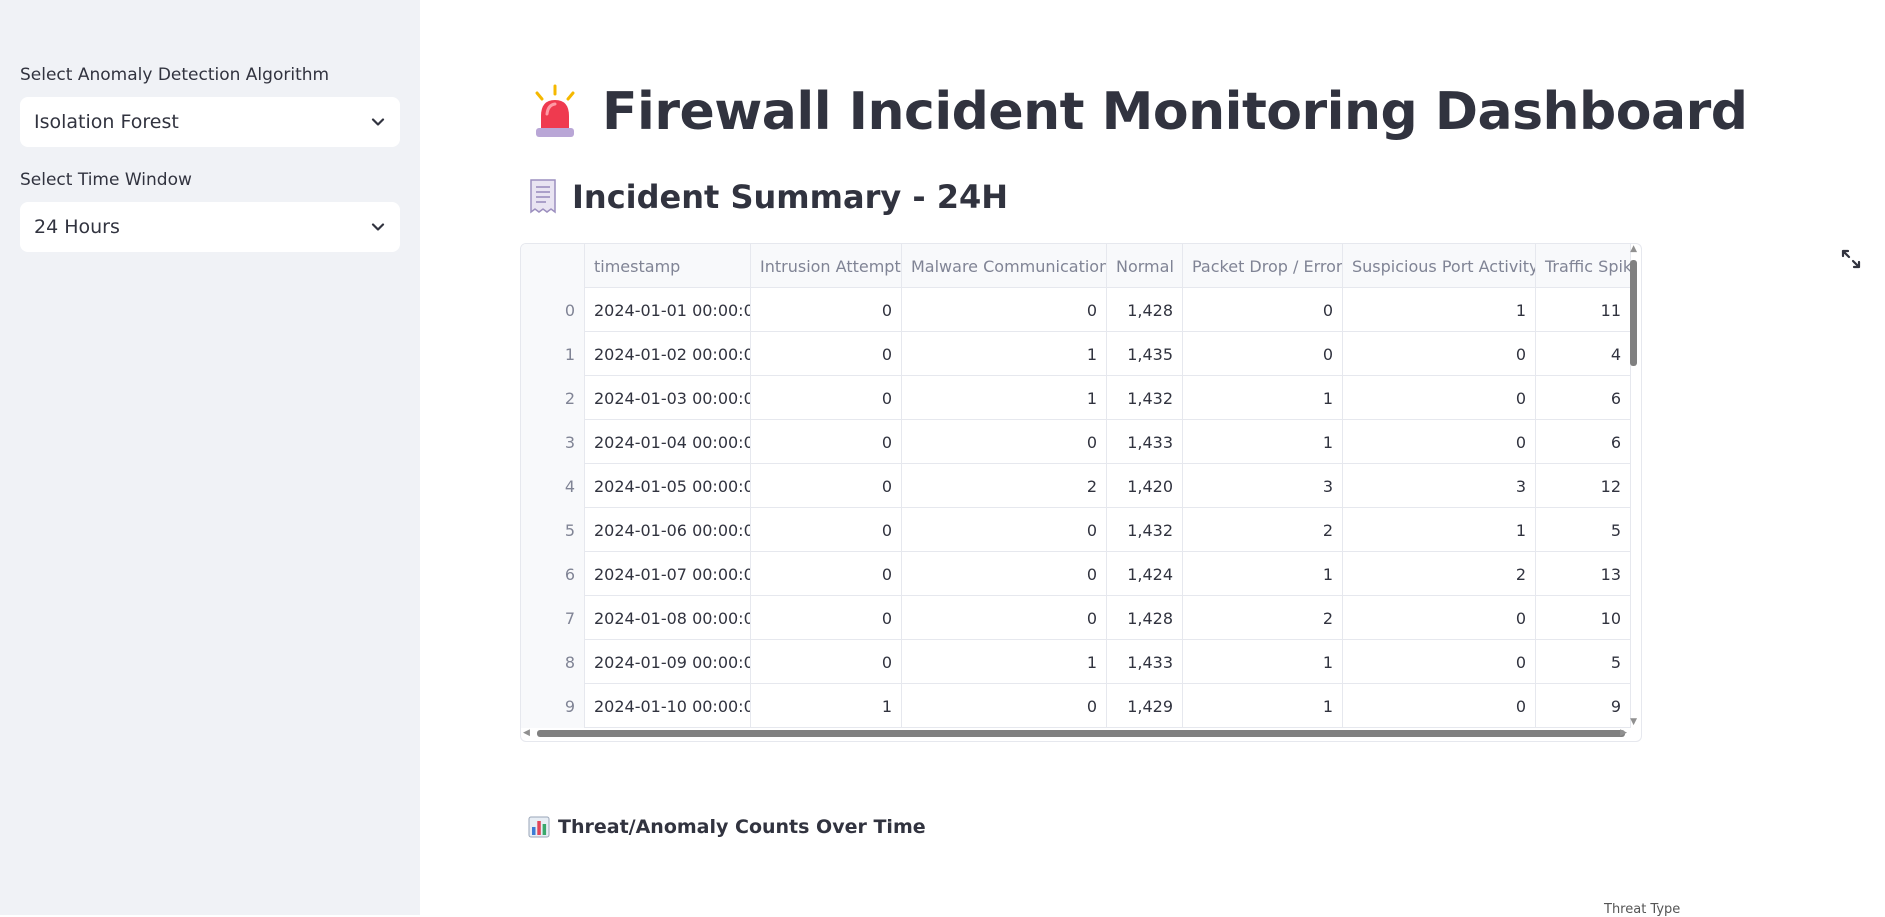 Image resolution: width=1885 pixels, height=917 pixels. What do you see at coordinates (668, 486) in the screenshot?
I see `table-cell: 2024-01-05 00:00:00` at bounding box center [668, 486].